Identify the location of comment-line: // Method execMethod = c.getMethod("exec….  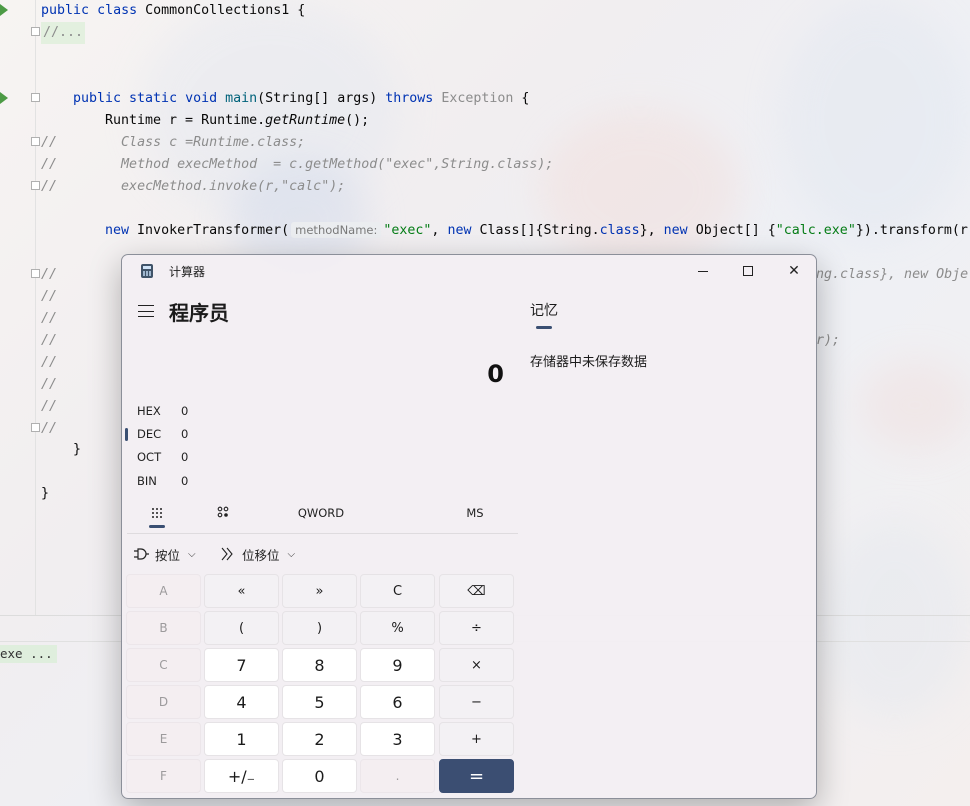
(297, 164).